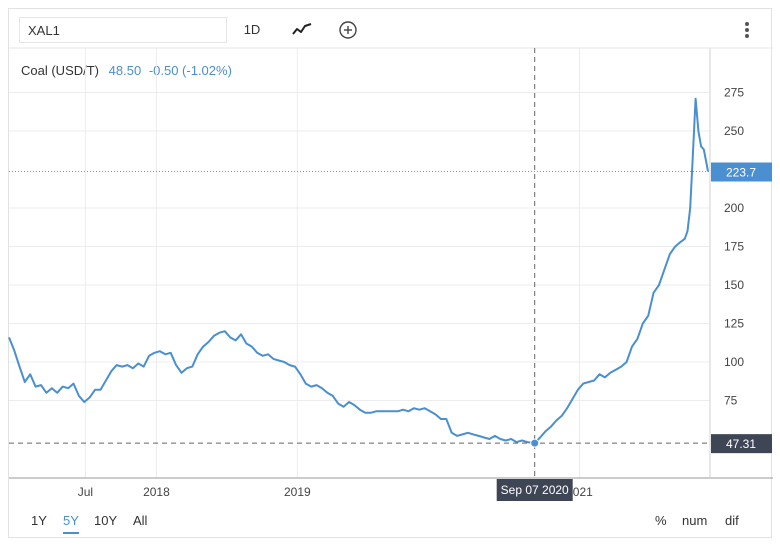 This screenshot has height=544, width=780. Describe the element at coordinates (302, 30) in the screenshot. I see `line-chart-icon` at that location.